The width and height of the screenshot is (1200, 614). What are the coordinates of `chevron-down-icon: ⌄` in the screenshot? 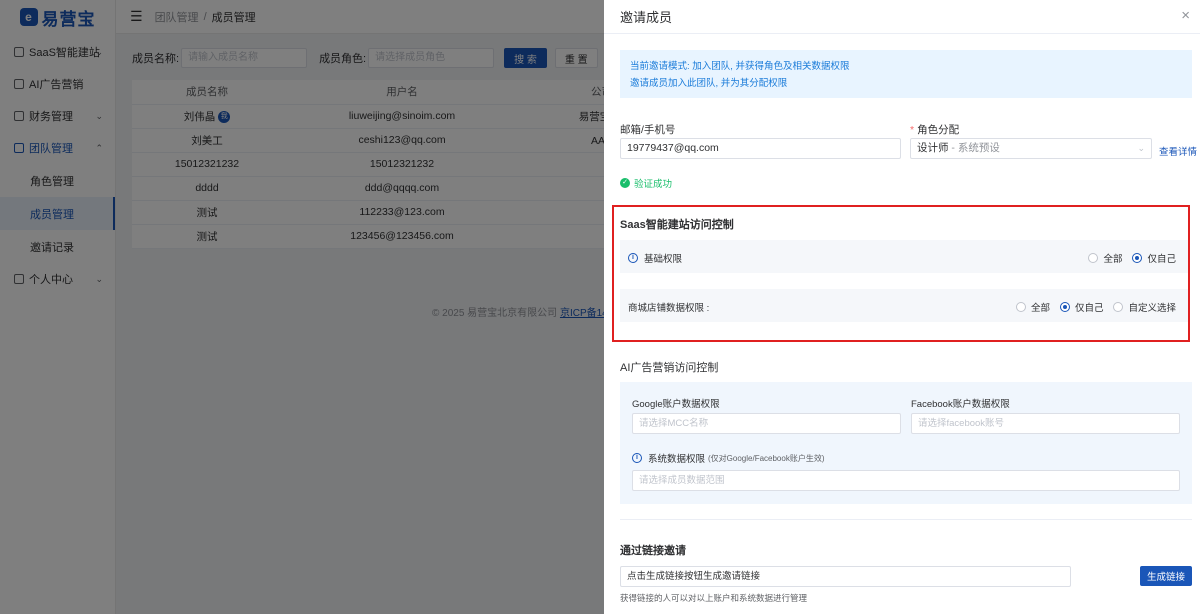 It's located at (1141, 148).